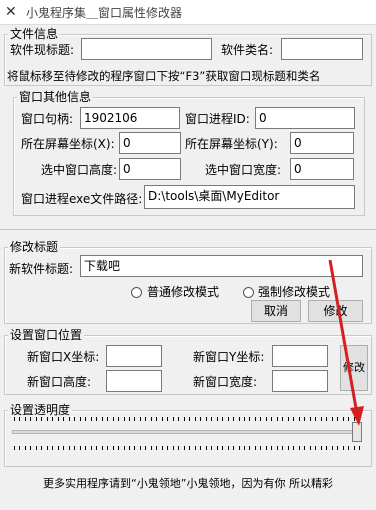 The image size is (376, 510). I want to click on screen-y-field: 0, so click(322, 143).